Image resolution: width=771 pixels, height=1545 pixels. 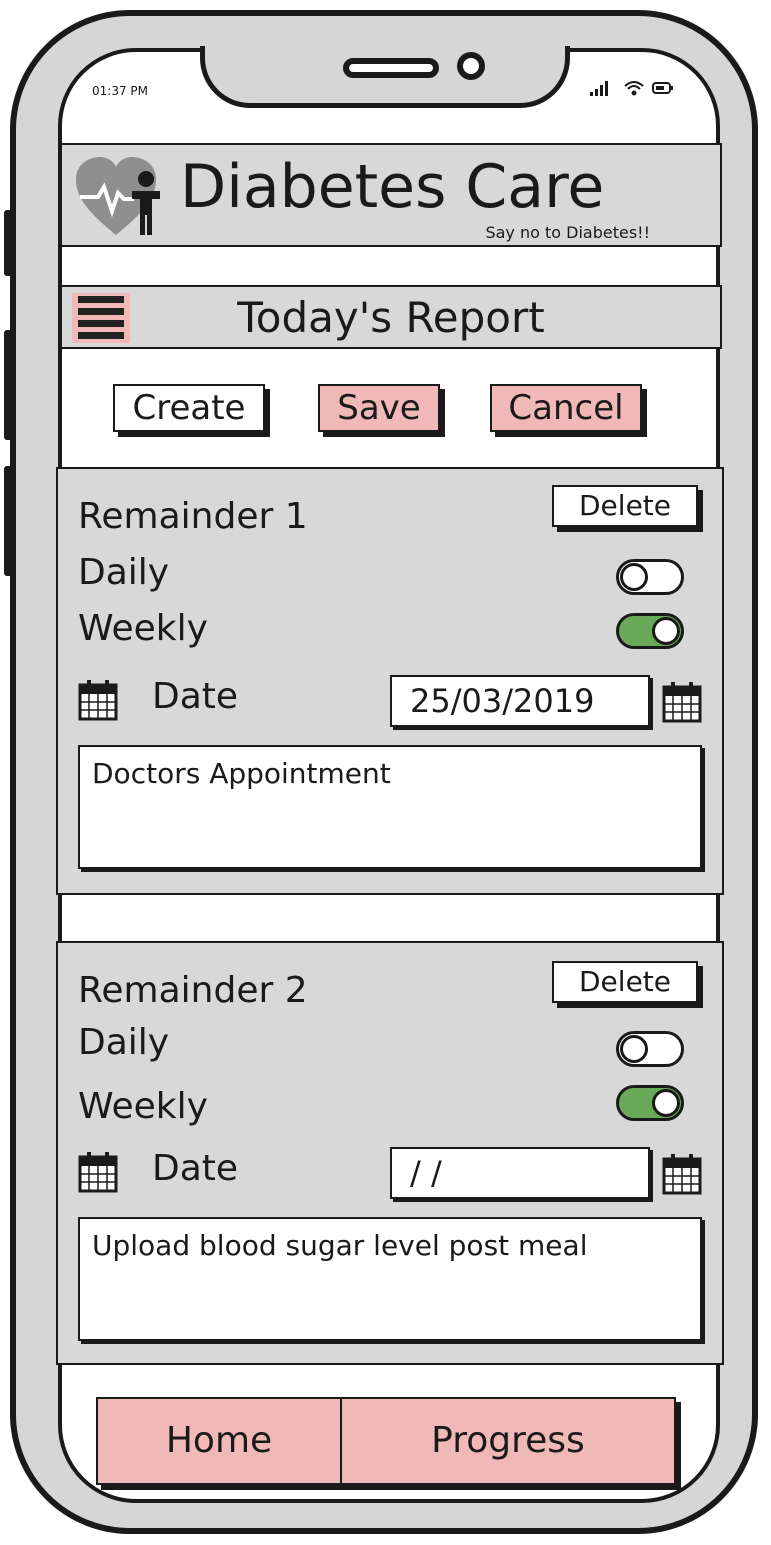 I want to click on home-button: Home, so click(x=220, y=1441).